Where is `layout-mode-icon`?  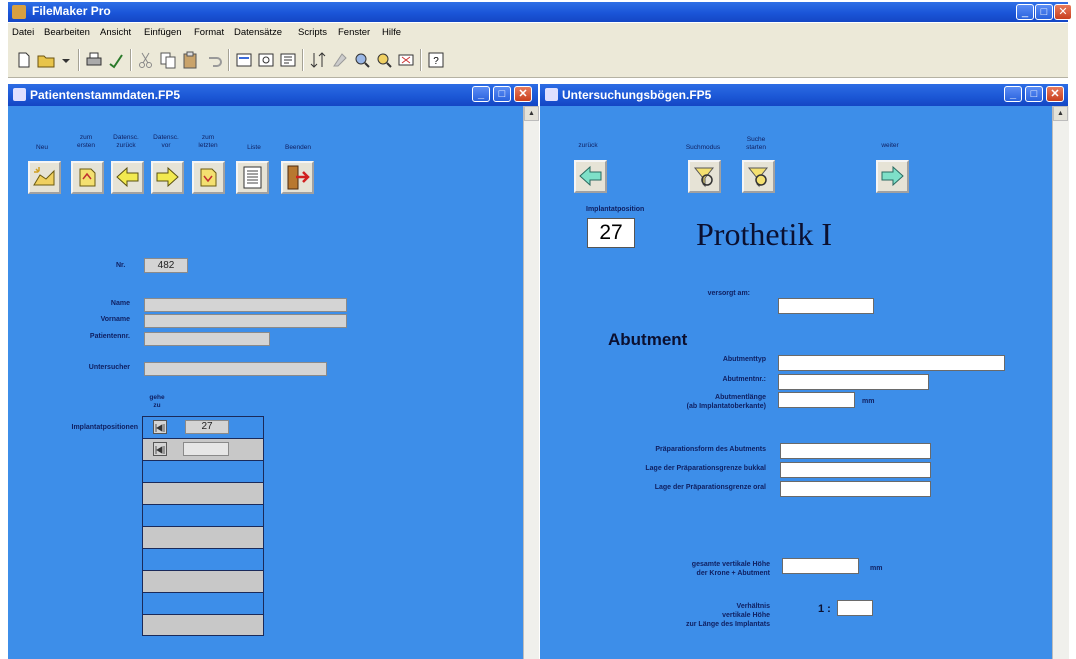 layout-mode-icon is located at coordinates (288, 60).